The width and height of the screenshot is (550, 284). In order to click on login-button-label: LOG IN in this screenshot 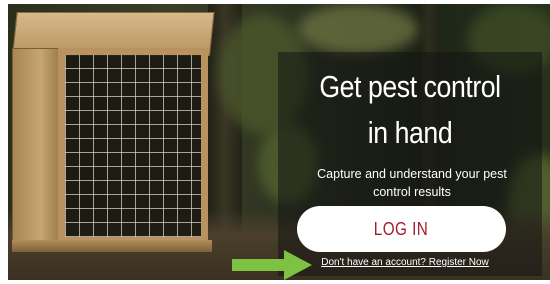, I will do `click(401, 228)`.